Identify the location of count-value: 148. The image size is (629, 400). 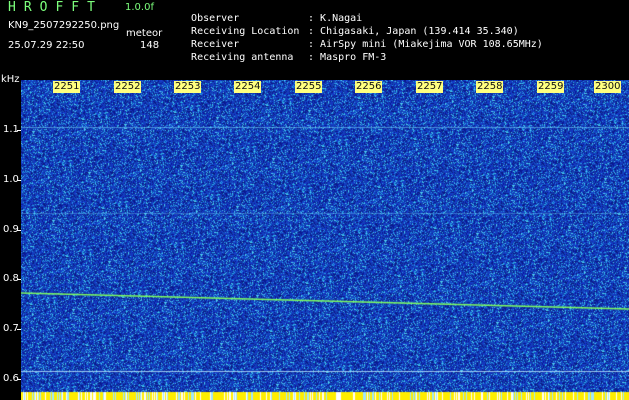
(150, 45).